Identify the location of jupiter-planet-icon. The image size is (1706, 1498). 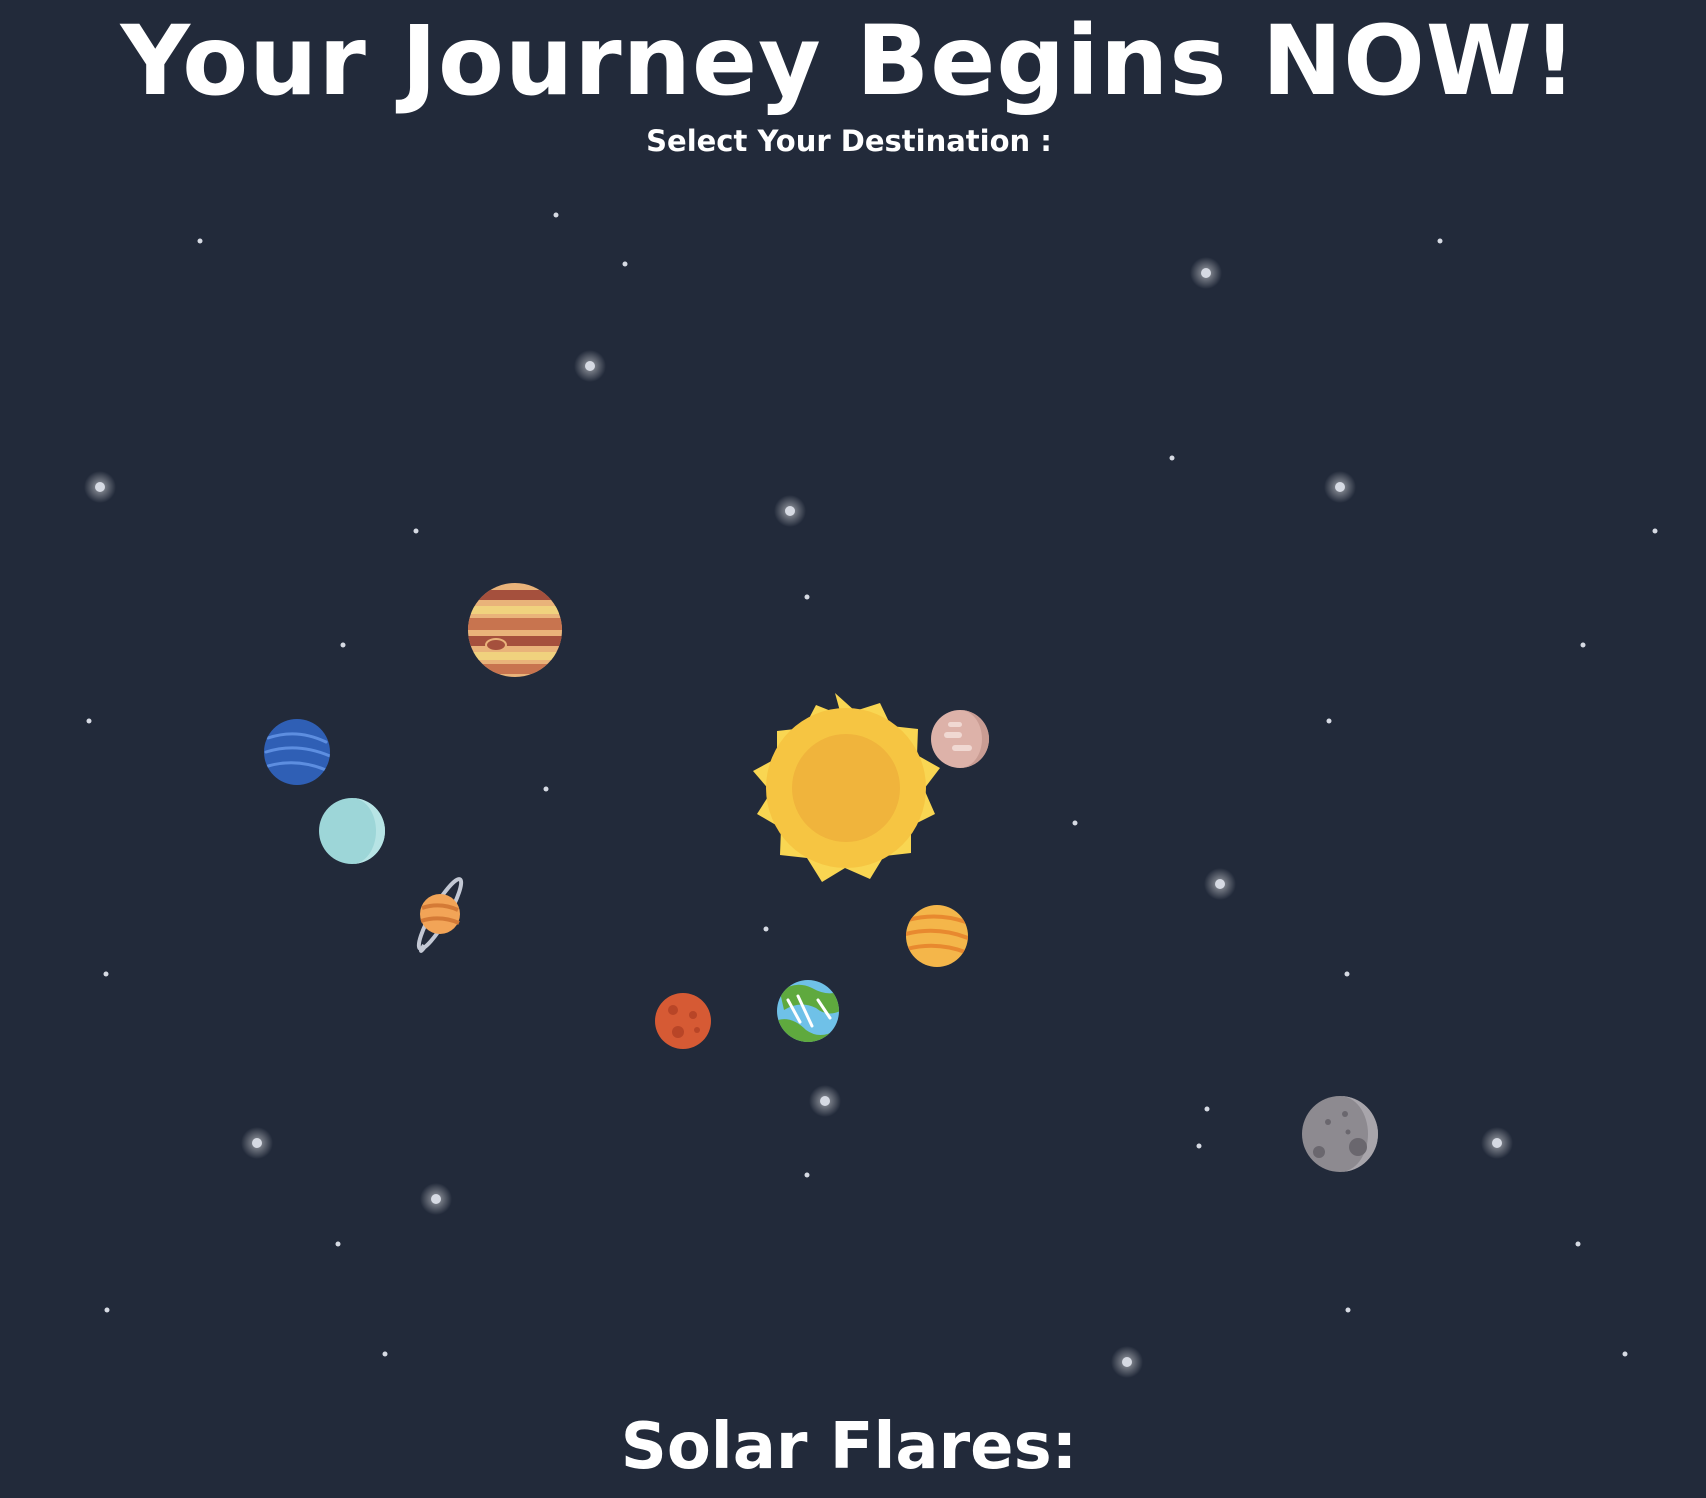
(516, 630).